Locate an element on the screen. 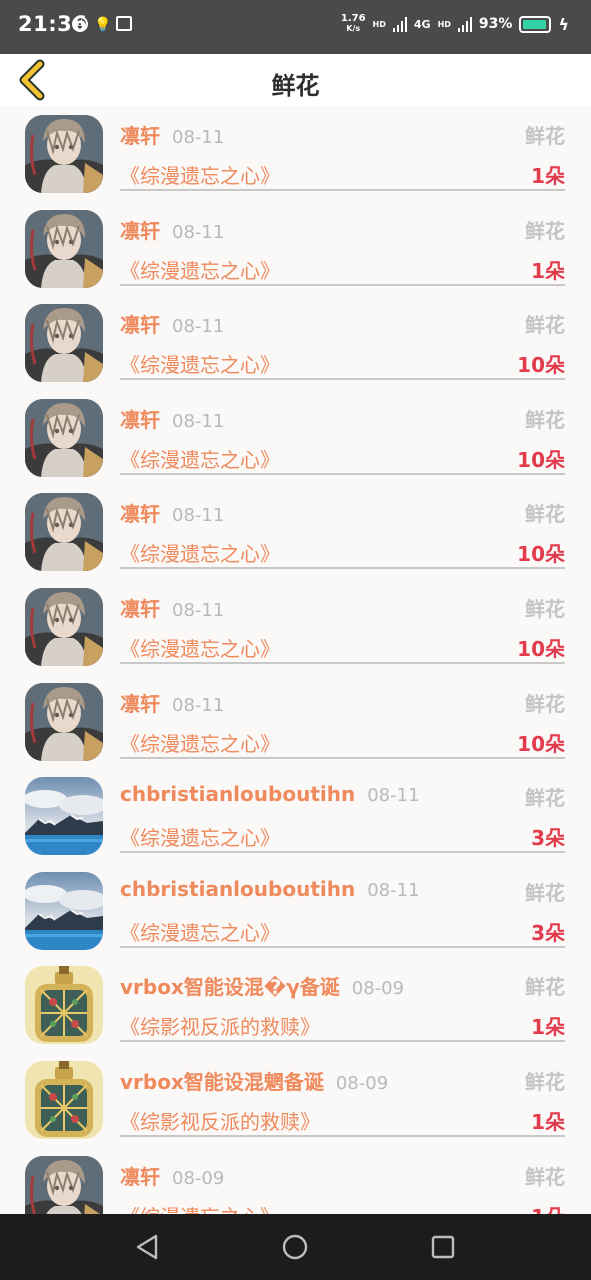 The width and height of the screenshot is (591, 1280). sender-name: vrbox智能设混�γ备诞 08-09 is located at coordinates (262, 985).